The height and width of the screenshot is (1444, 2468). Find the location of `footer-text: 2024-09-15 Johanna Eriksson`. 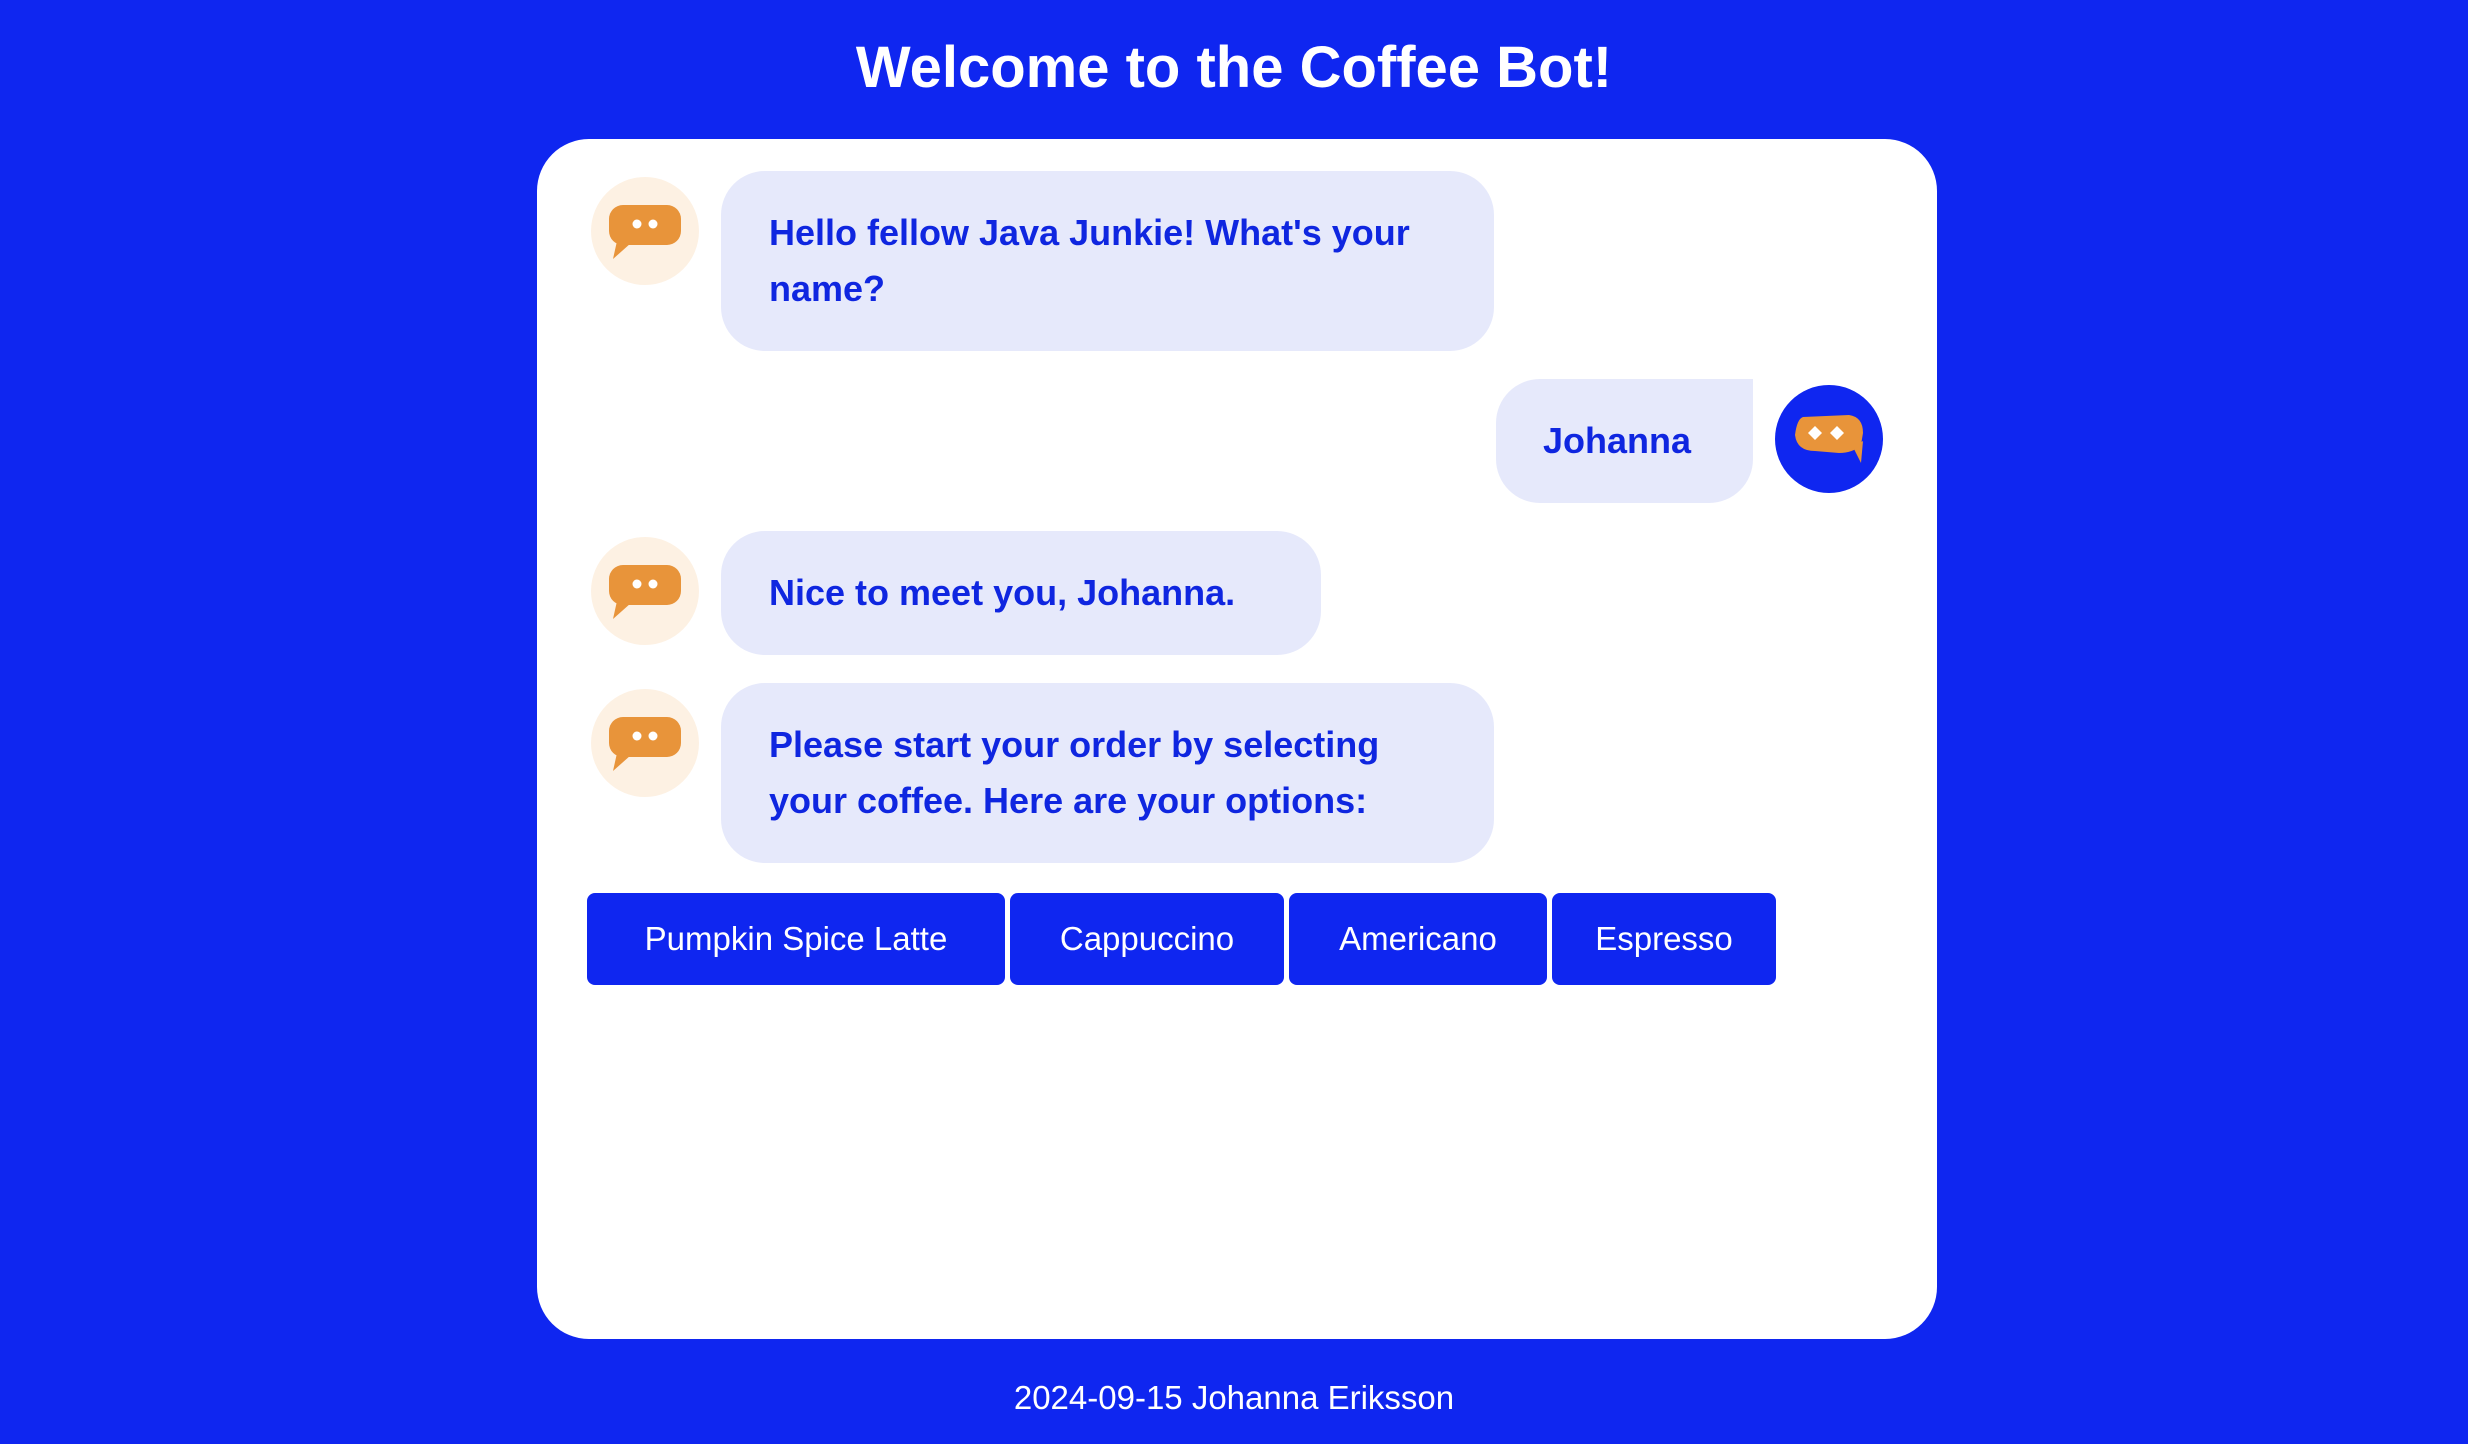

footer-text: 2024-09-15 Johanna Eriksson is located at coordinates (1234, 1397).